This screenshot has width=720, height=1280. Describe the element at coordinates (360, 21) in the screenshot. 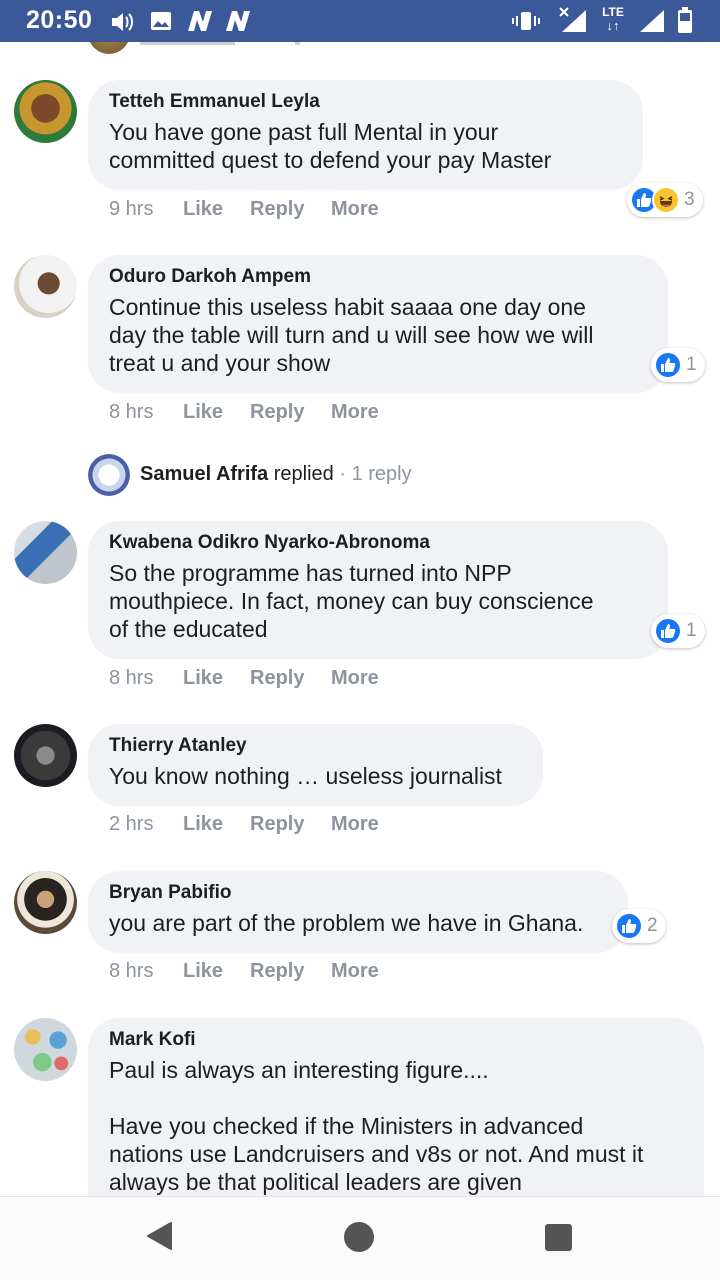

I see `status-bar: 20:50 LTE ↓↑` at that location.